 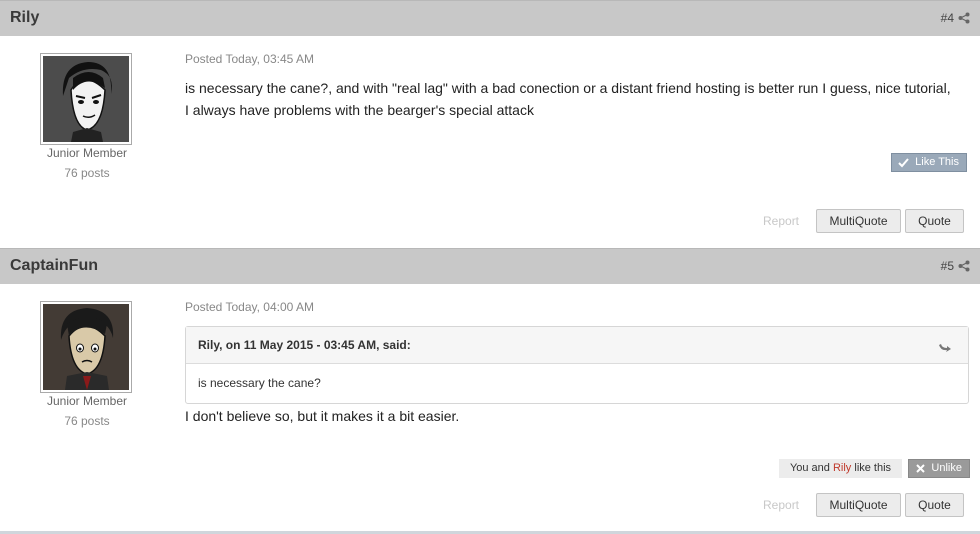 What do you see at coordinates (249, 307) in the screenshot?
I see `post-timestamp: Posted Today, 04:00 AM` at bounding box center [249, 307].